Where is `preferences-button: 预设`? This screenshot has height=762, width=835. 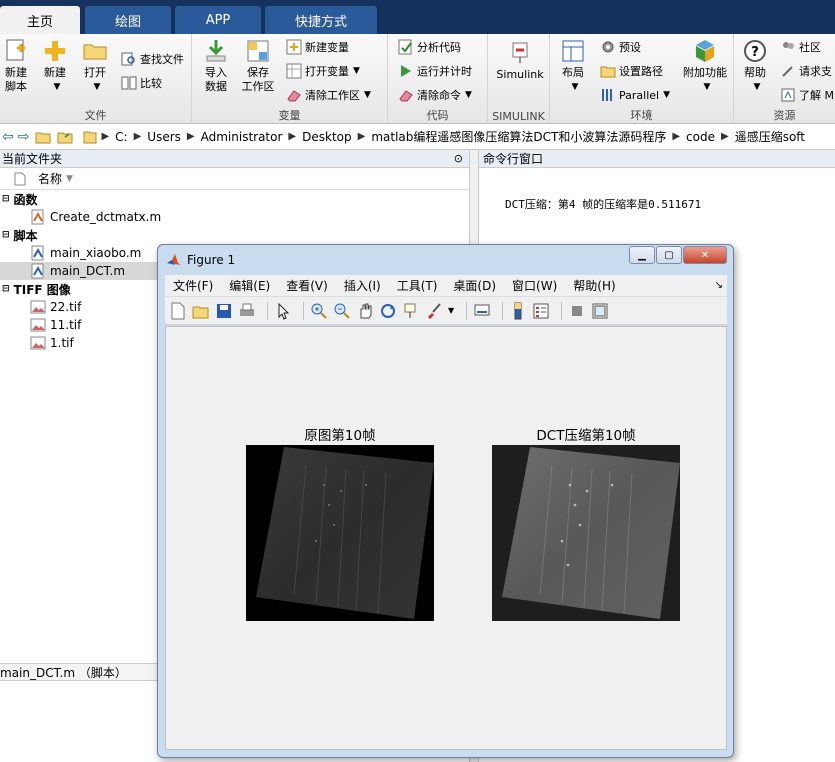
preferences-button: 预设 is located at coordinates (620, 47).